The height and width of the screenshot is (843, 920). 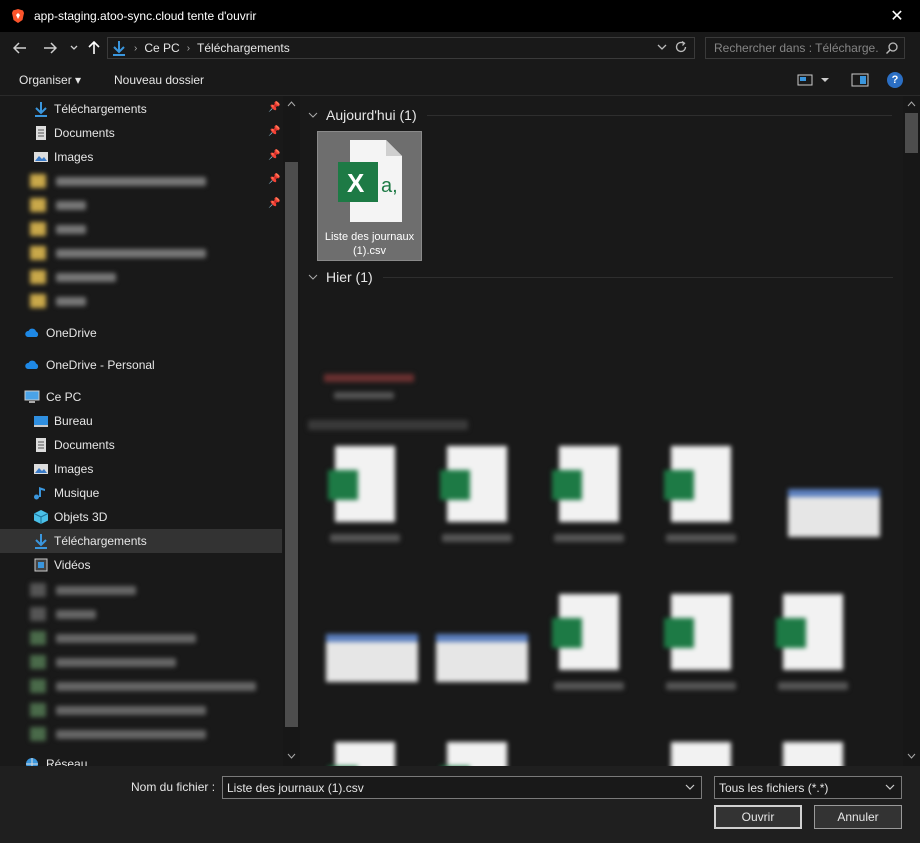 I want to click on sidebar-item-label: Objets 3D, so click(x=81, y=517).